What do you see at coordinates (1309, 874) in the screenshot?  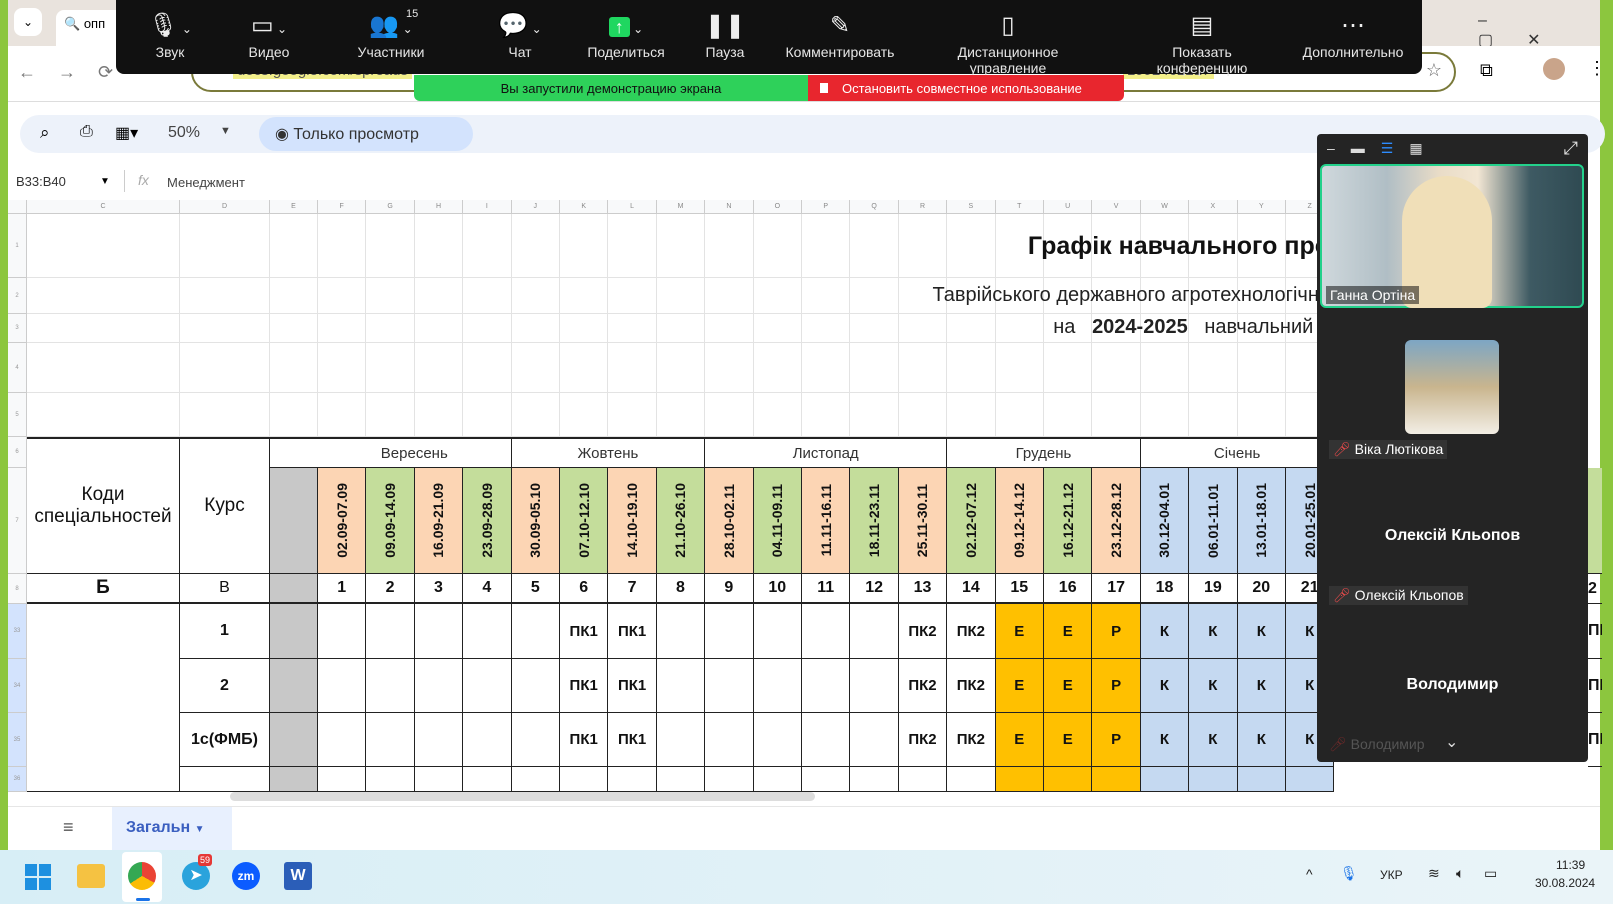 I see `show-hidden-icons-chevron: ^` at bounding box center [1309, 874].